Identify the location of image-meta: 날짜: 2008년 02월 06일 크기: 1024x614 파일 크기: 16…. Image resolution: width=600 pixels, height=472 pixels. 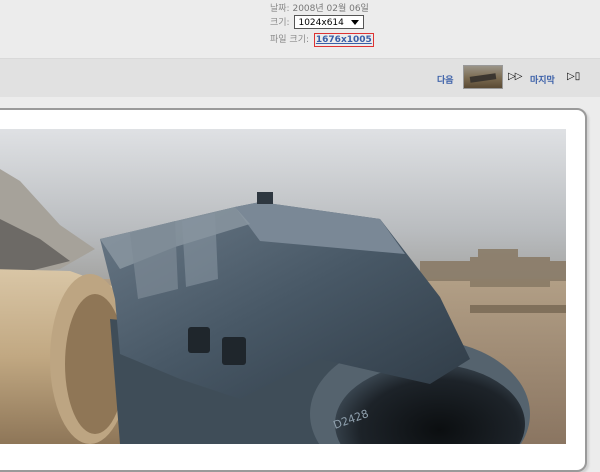
(300, 29).